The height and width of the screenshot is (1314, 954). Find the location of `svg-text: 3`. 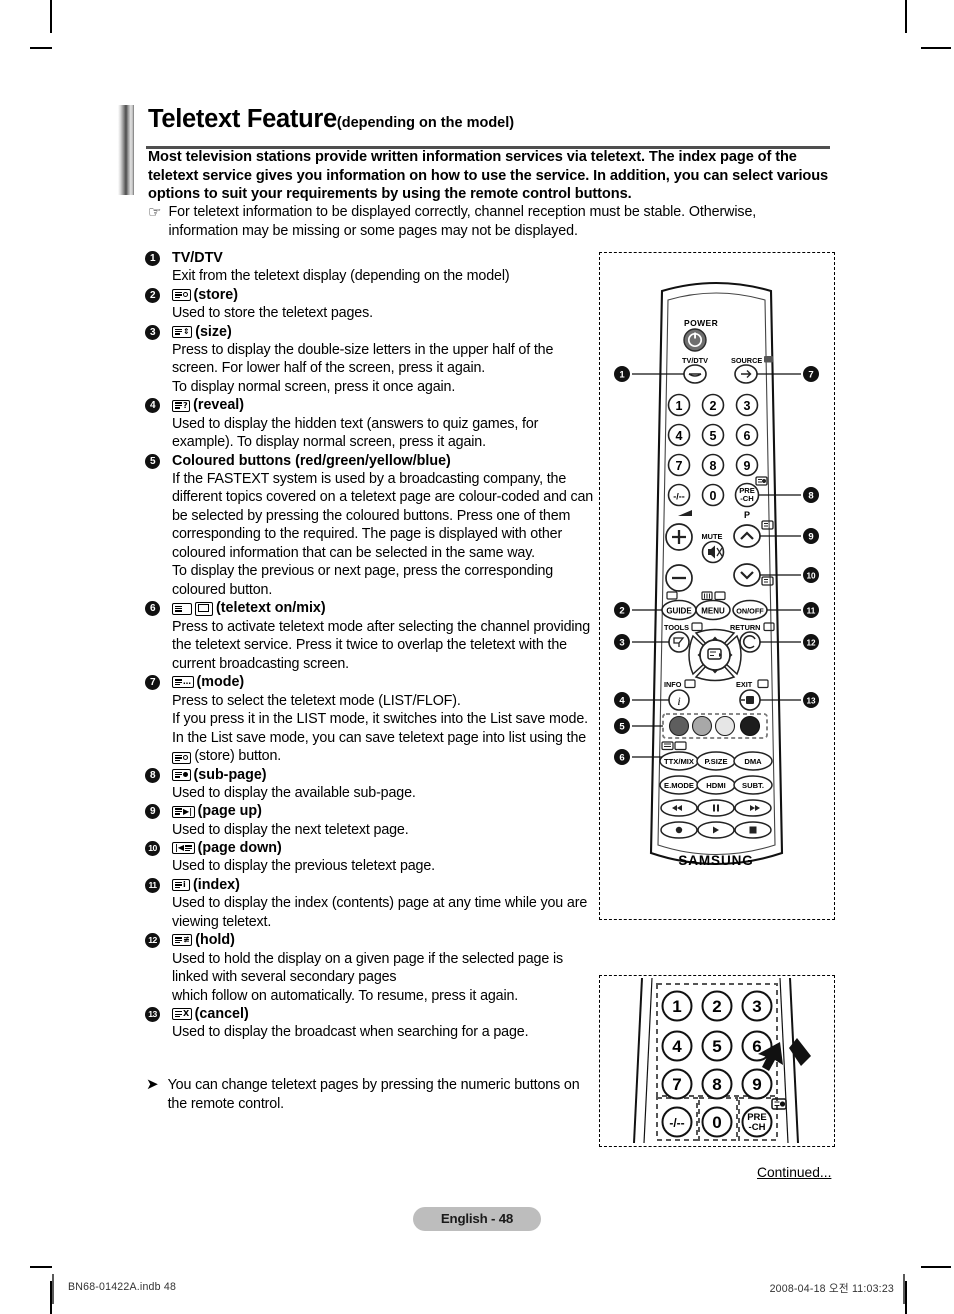

svg-text: 3 is located at coordinates (756, 1006).